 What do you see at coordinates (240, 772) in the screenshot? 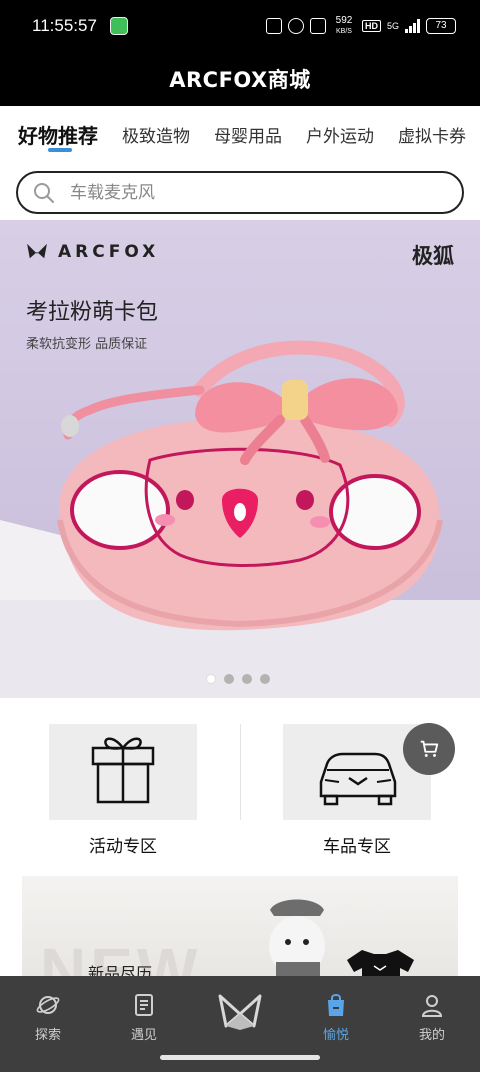
I see `tiles-divider` at bounding box center [240, 772].